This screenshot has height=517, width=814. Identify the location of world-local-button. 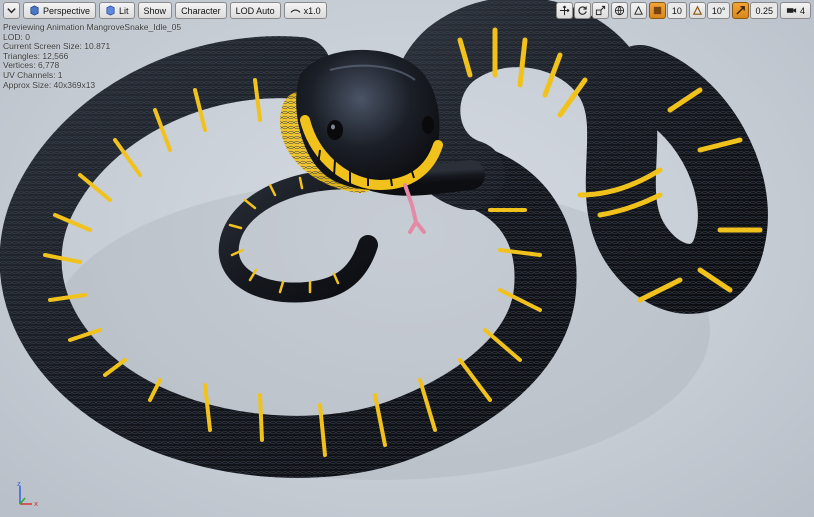
(619, 10).